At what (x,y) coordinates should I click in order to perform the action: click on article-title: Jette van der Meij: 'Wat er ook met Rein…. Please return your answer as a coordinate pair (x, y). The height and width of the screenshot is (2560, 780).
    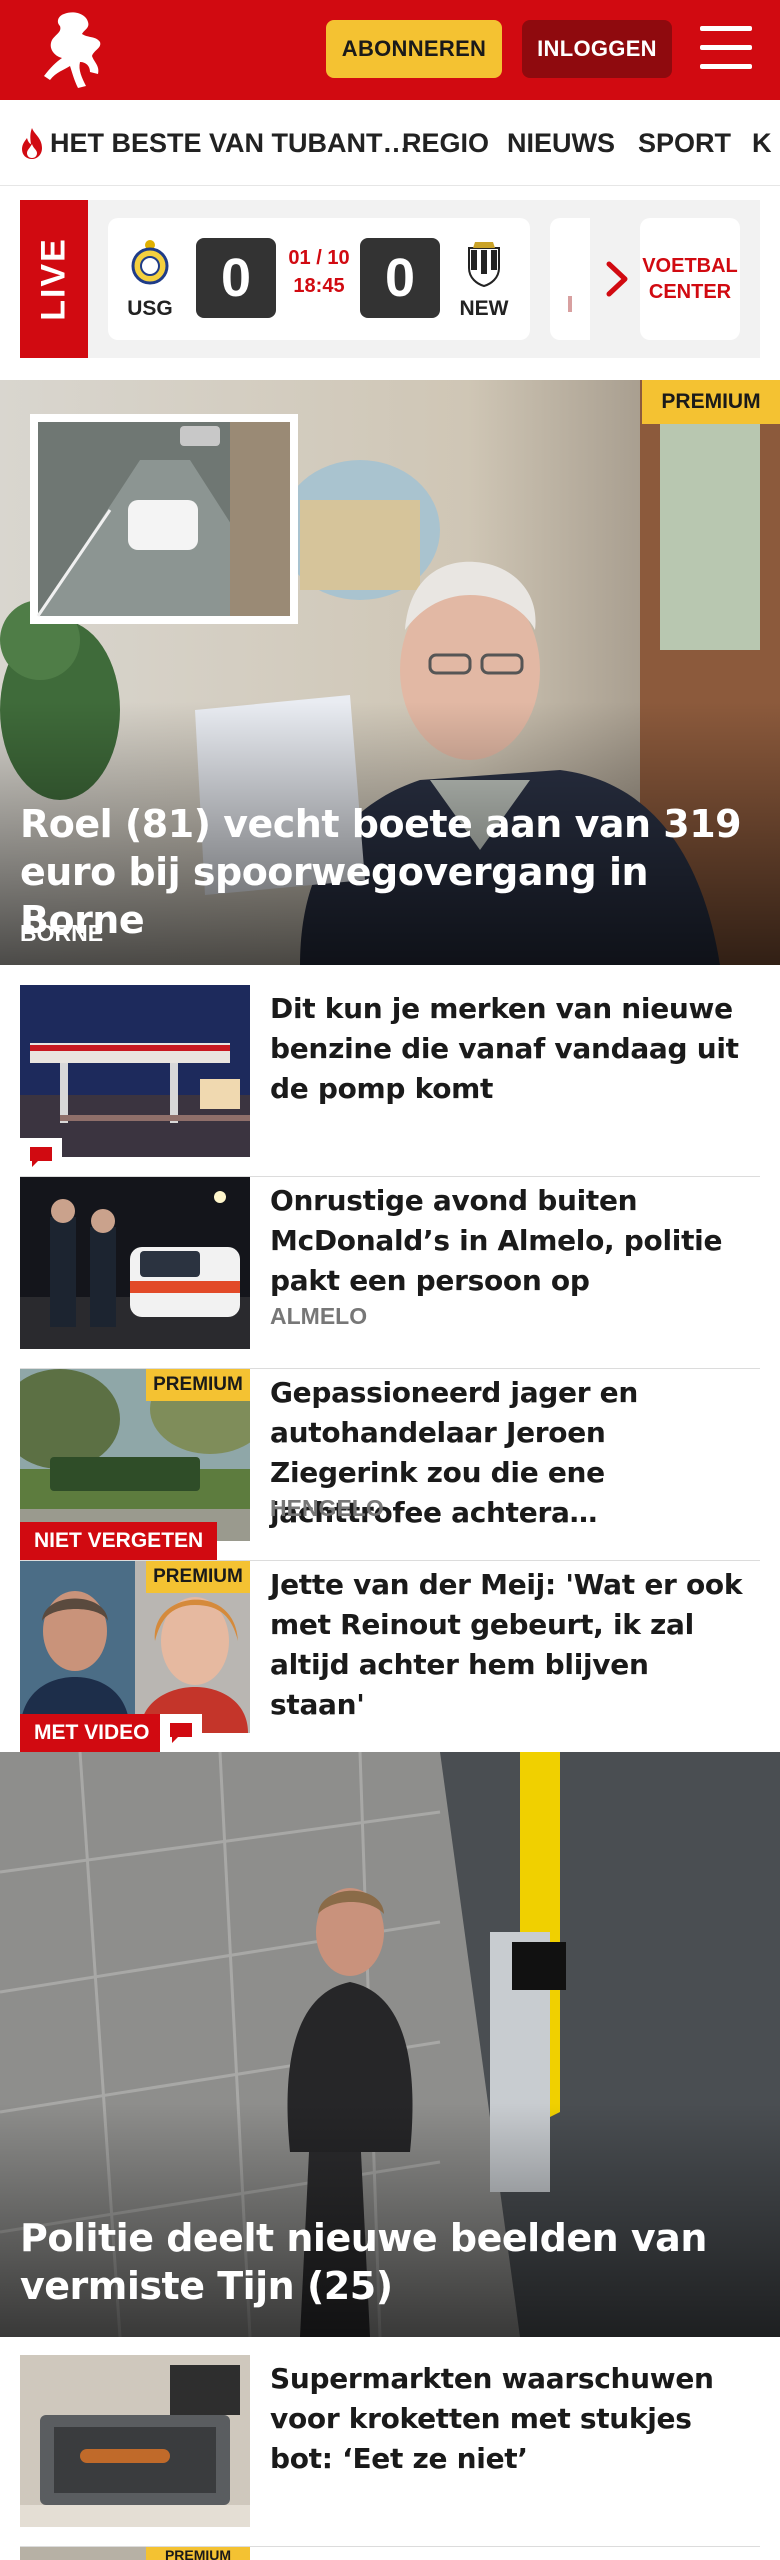
    Looking at the image, I should click on (510, 1645).